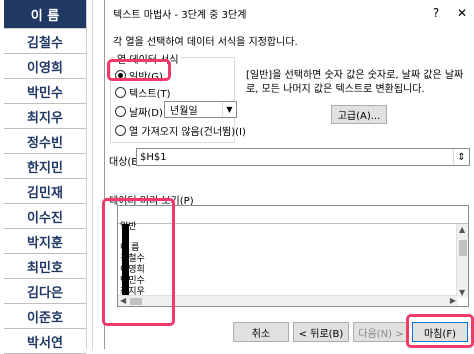 The image size is (474, 354). I want to click on sheet-cell: 김다은, so click(45, 292).